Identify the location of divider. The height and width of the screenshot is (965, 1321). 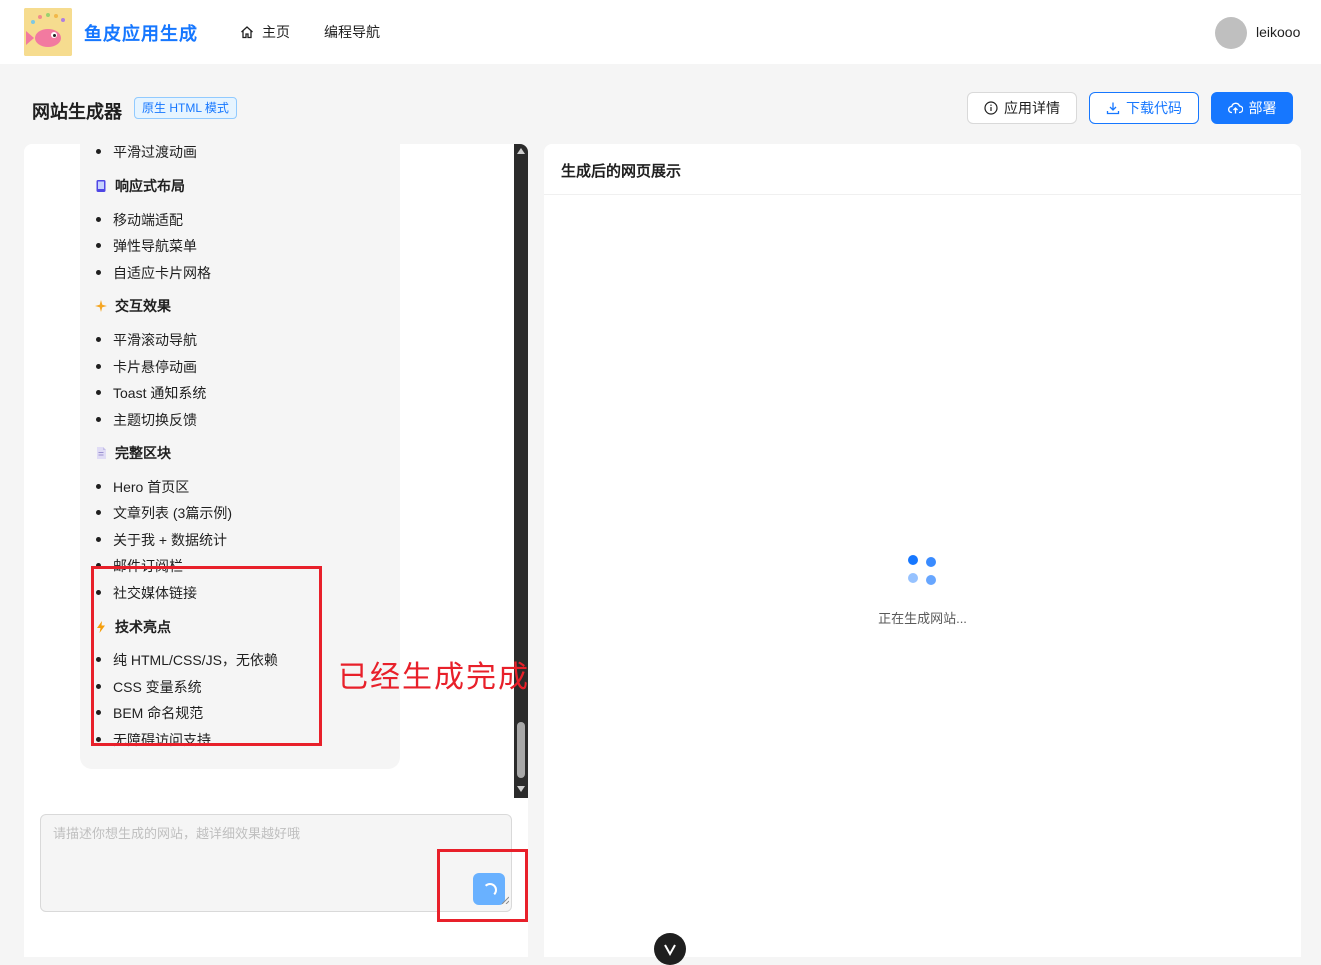
(922, 194).